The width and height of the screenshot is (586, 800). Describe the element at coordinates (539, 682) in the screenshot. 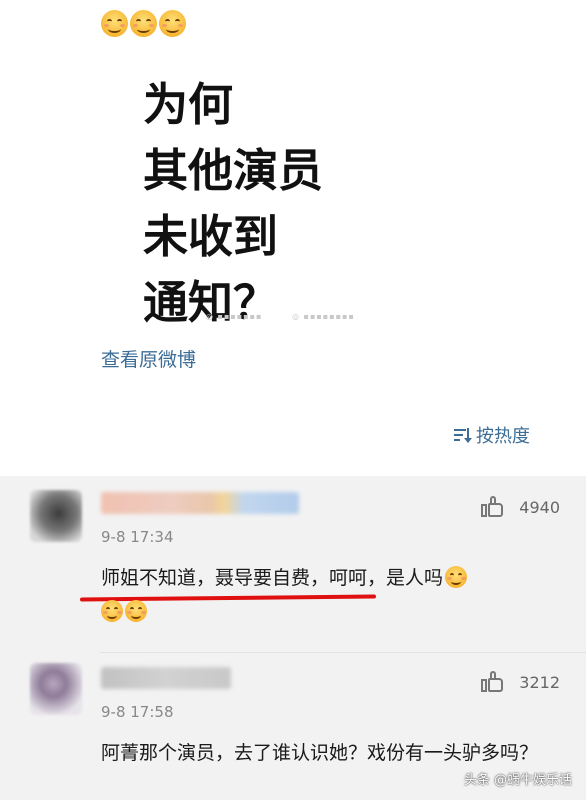

I see `like-count: 3212` at that location.